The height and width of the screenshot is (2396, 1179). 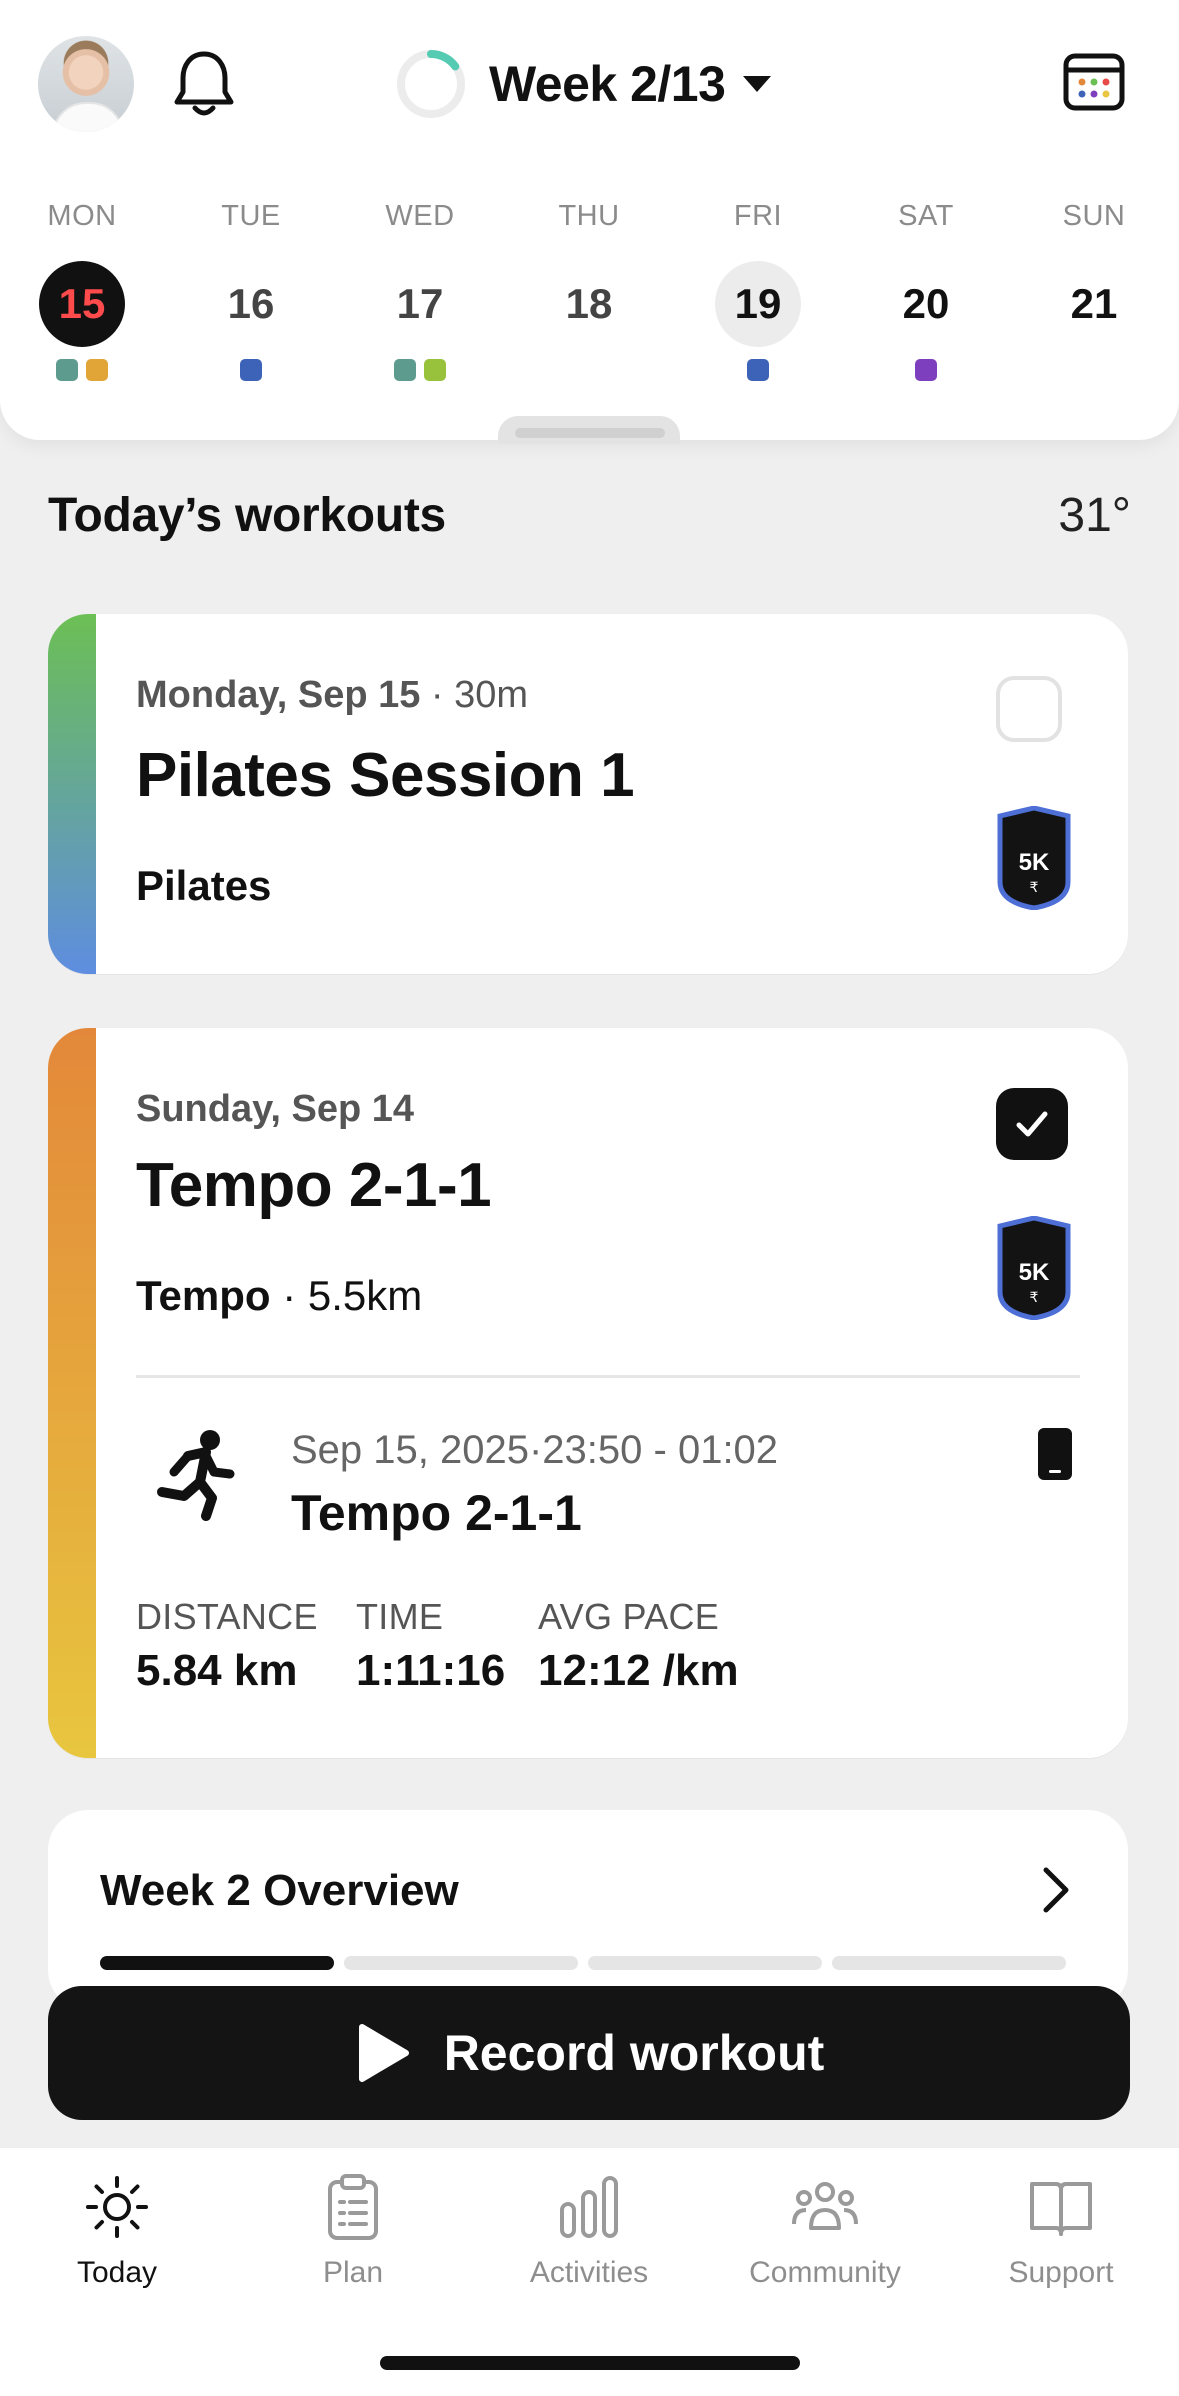 I want to click on nav-plan: Plan, so click(x=353, y=2231).